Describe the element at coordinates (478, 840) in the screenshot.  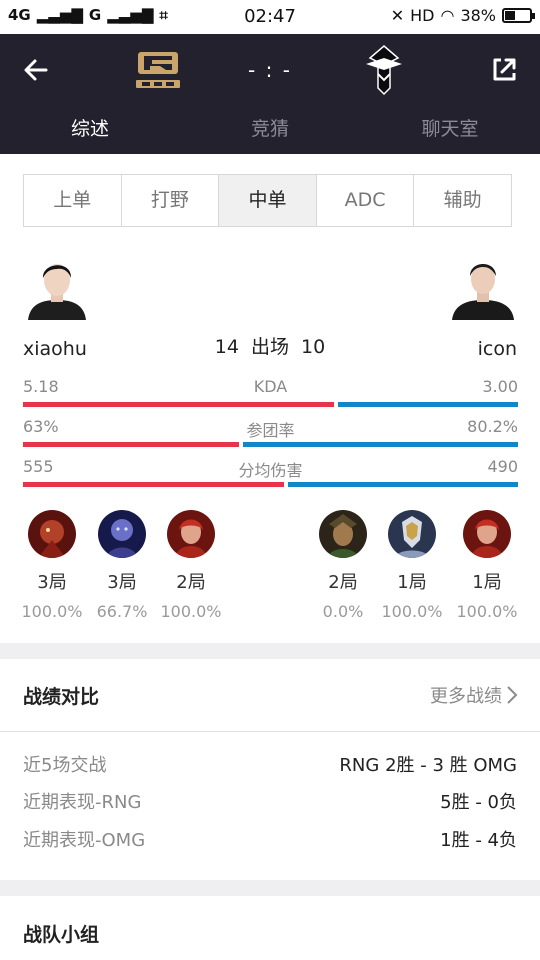
I see `record-value: 1胜 - 4负` at that location.